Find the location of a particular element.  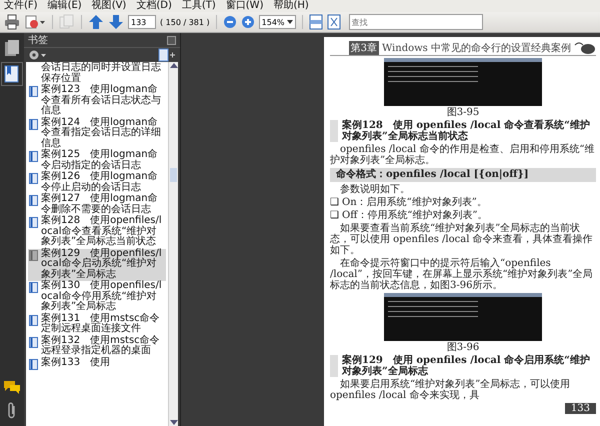

bookmark-item: 案例132 使用mstsc命令远程登录指定机器的桌面 is located at coordinates (97, 347).